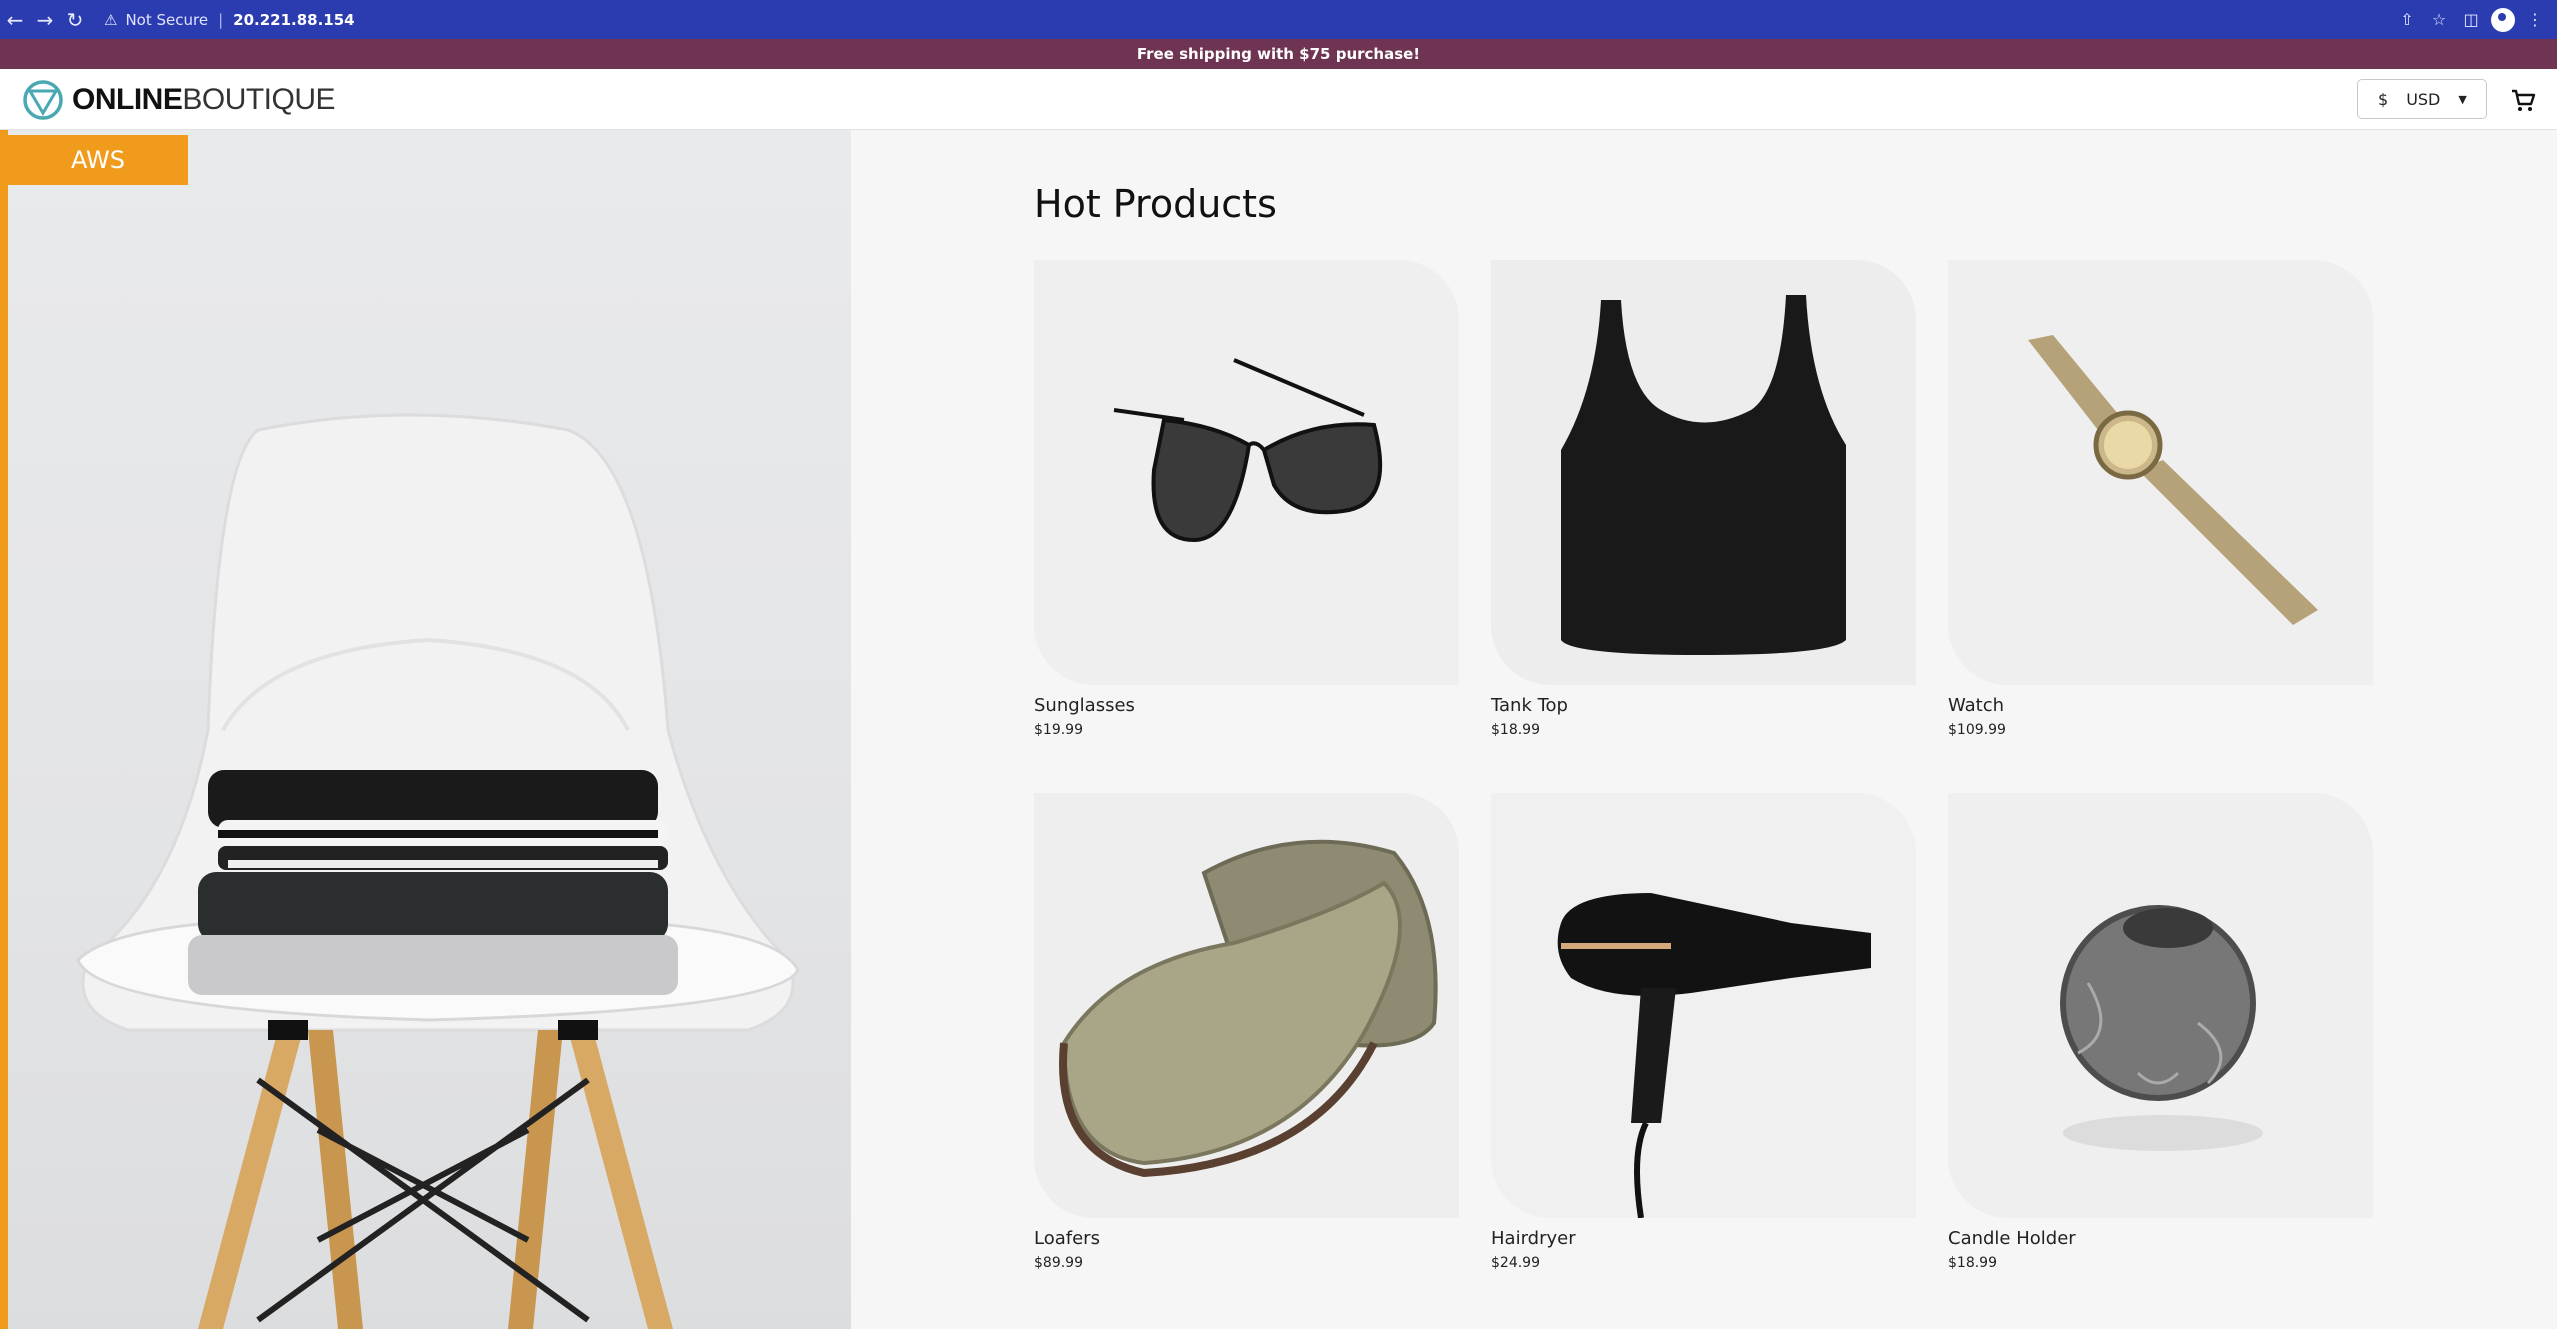 Image resolution: width=2557 pixels, height=1329 pixels. I want to click on product-card-loafers: Loafers $89.99, so click(1246, 1032).